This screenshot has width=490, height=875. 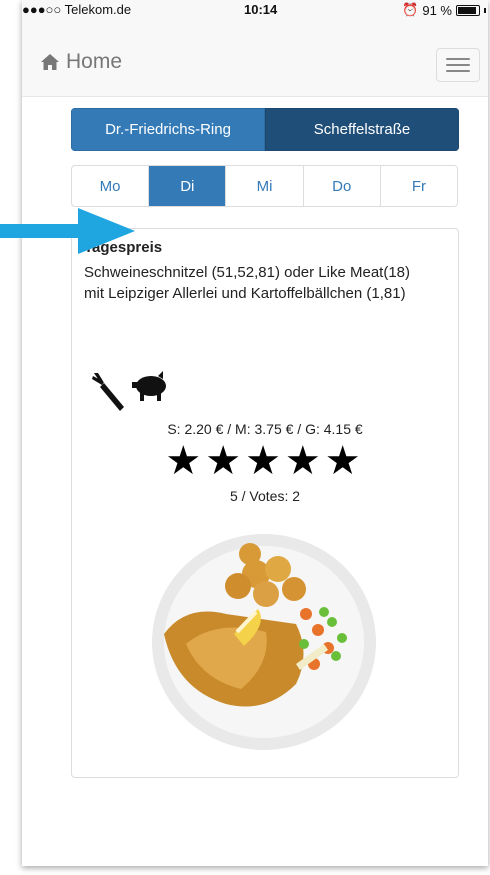 I want to click on day-tab-mo: Mo, so click(x=111, y=186).